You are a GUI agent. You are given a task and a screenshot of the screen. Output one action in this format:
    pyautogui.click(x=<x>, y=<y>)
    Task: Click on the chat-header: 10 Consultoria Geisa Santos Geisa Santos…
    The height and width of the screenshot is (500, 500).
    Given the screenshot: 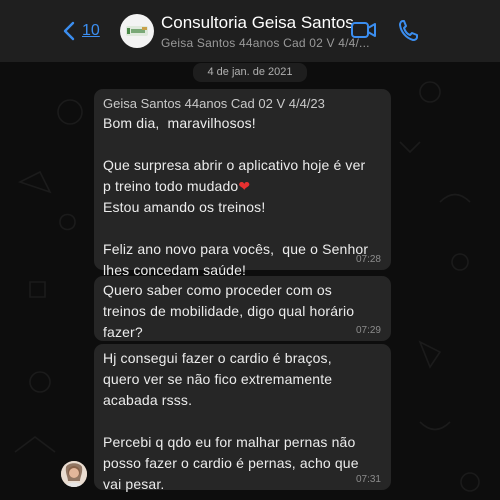 What is the action you would take?
    pyautogui.click(x=250, y=31)
    